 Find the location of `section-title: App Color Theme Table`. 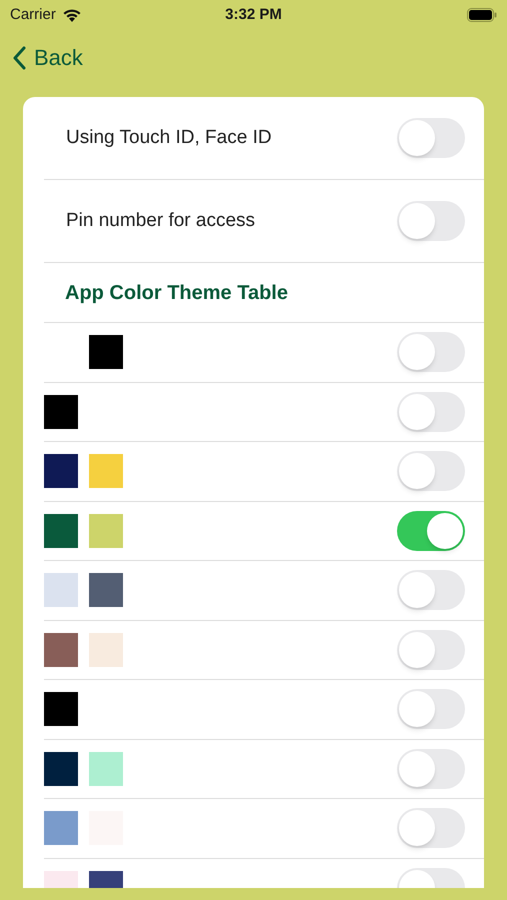

section-title: App Color Theme Table is located at coordinates (176, 293).